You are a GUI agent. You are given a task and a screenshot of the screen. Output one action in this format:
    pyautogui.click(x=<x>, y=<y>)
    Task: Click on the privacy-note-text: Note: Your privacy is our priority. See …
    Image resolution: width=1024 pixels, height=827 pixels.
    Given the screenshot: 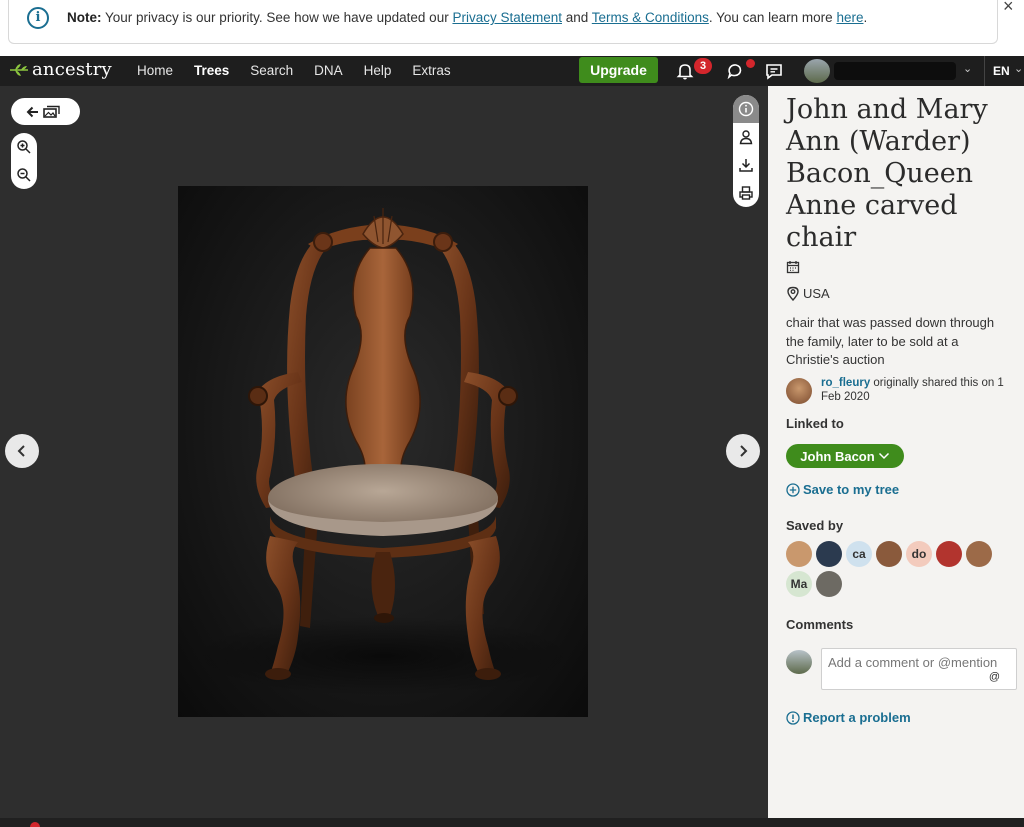 What is the action you would take?
    pyautogui.click(x=467, y=17)
    